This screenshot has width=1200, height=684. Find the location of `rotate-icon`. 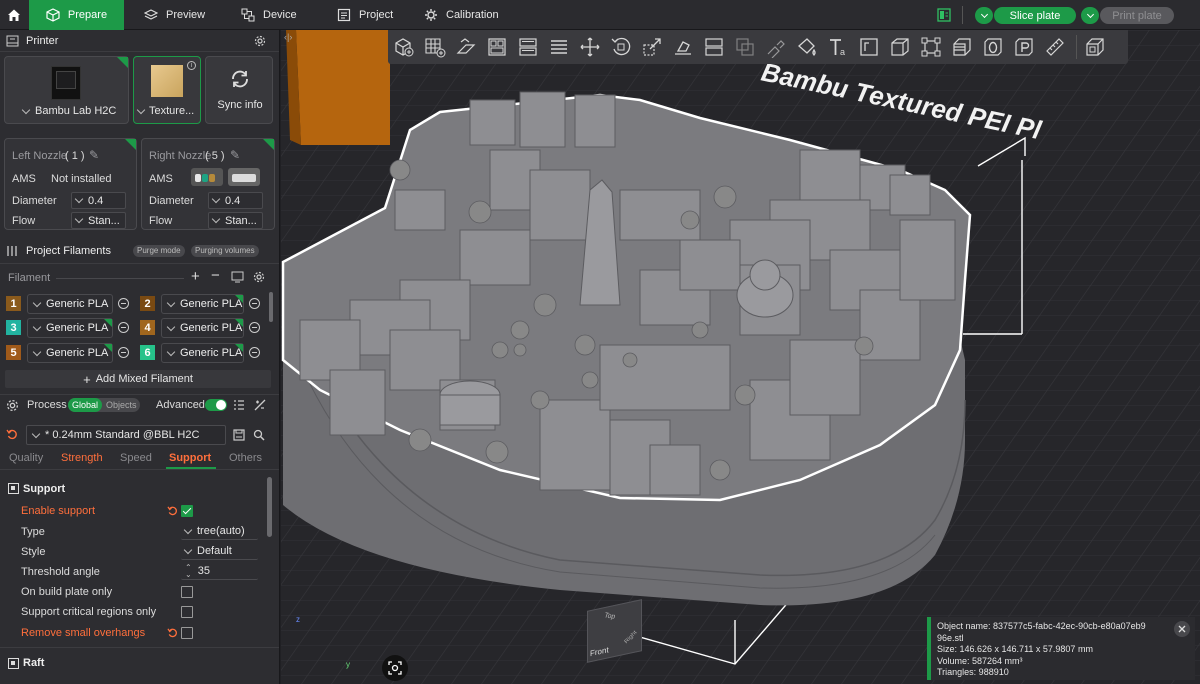

rotate-icon is located at coordinates (621, 47).